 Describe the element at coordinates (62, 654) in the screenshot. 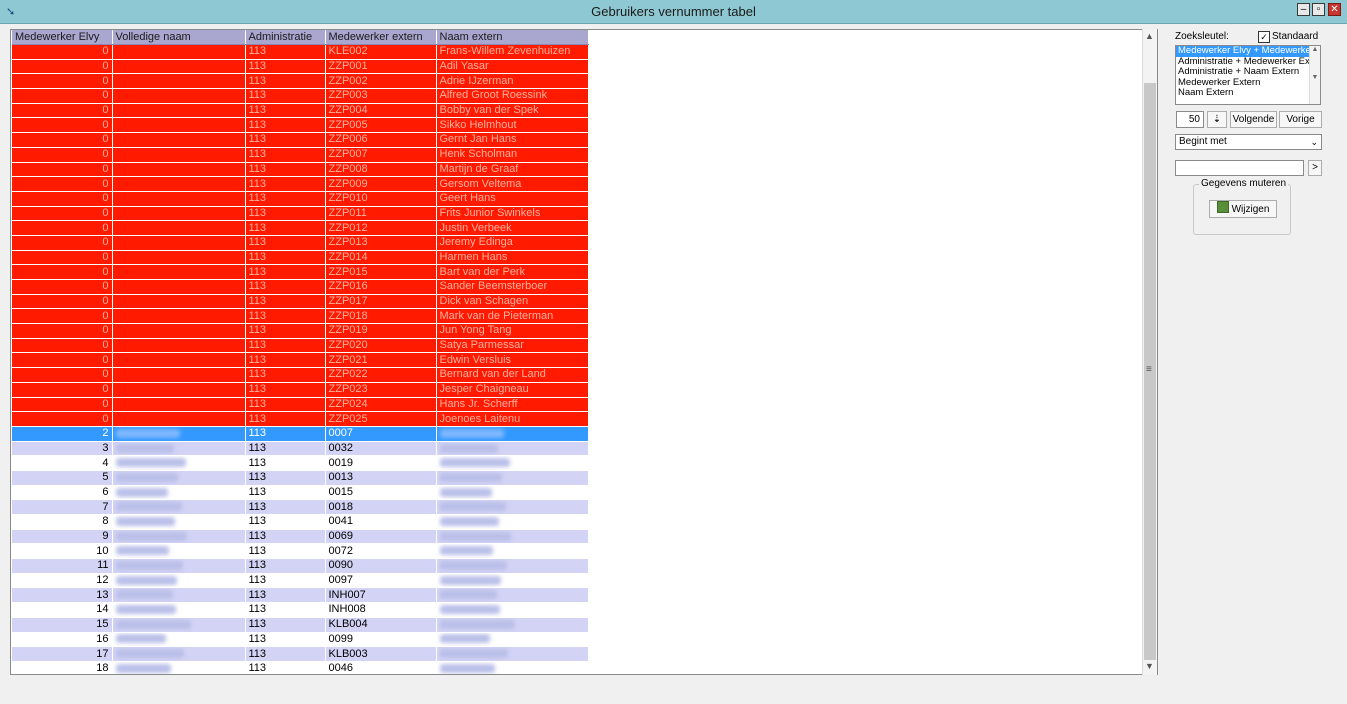

I see `cell-medewerker-elvy: 17` at that location.